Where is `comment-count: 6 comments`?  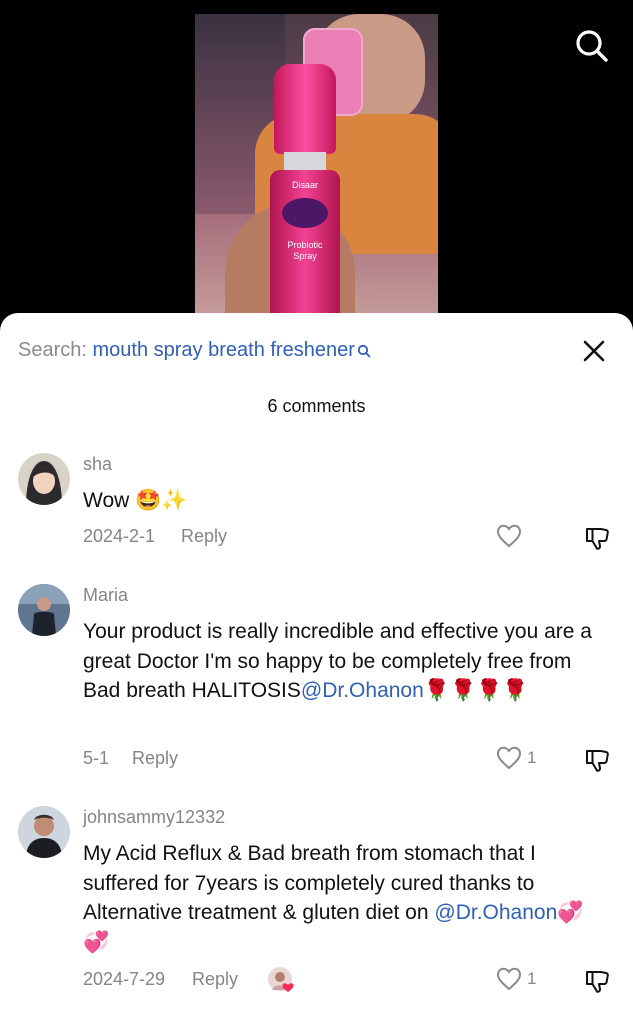 comment-count: 6 comments is located at coordinates (316, 406).